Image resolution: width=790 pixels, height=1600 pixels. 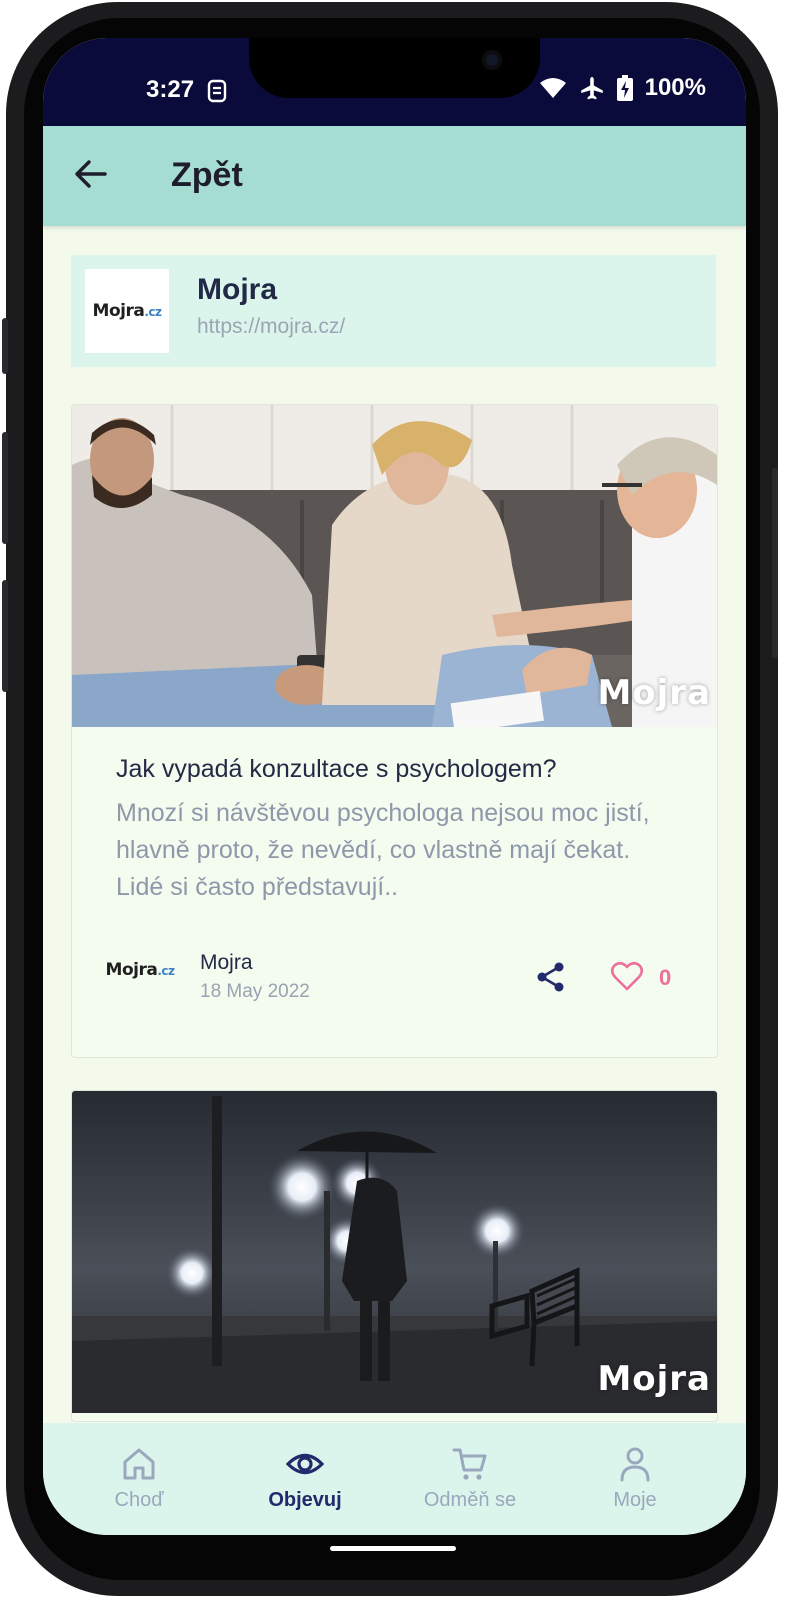 What do you see at coordinates (271, 327) in the screenshot?
I see `publisher-url: https://mojra.cz/` at bounding box center [271, 327].